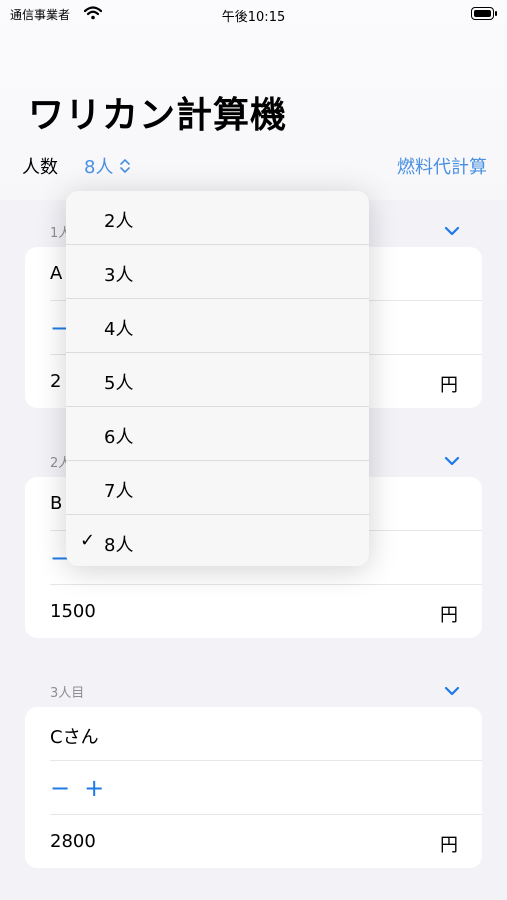 This screenshot has height=900, width=507. I want to click on name-value: Cさん, so click(74, 737).